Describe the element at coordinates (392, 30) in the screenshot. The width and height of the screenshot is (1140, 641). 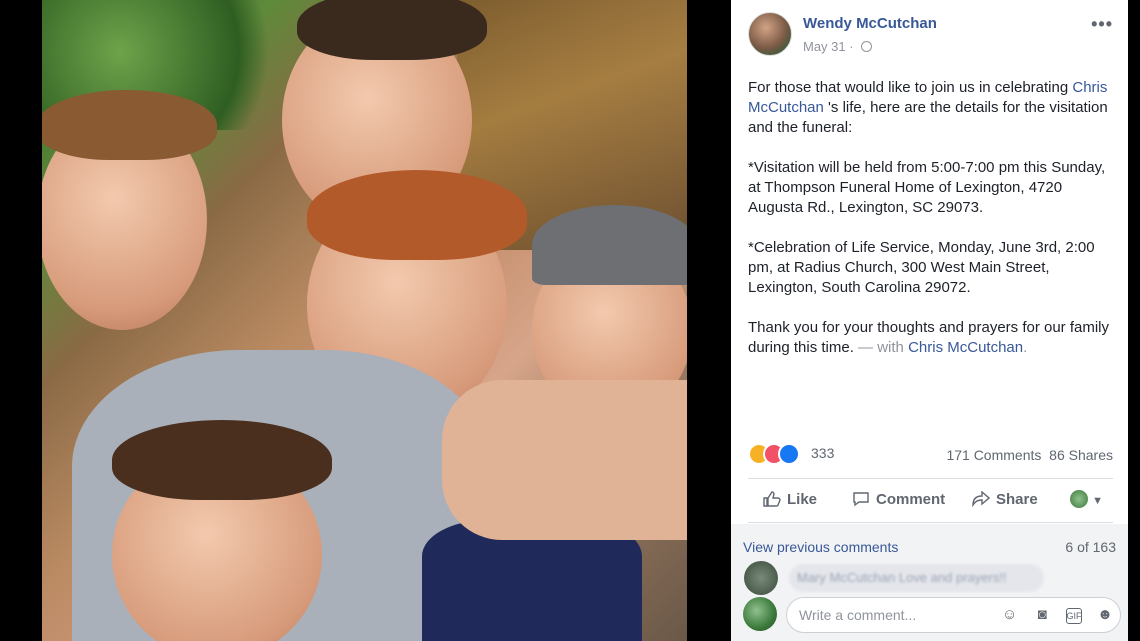
I see `photo-hair-man` at that location.